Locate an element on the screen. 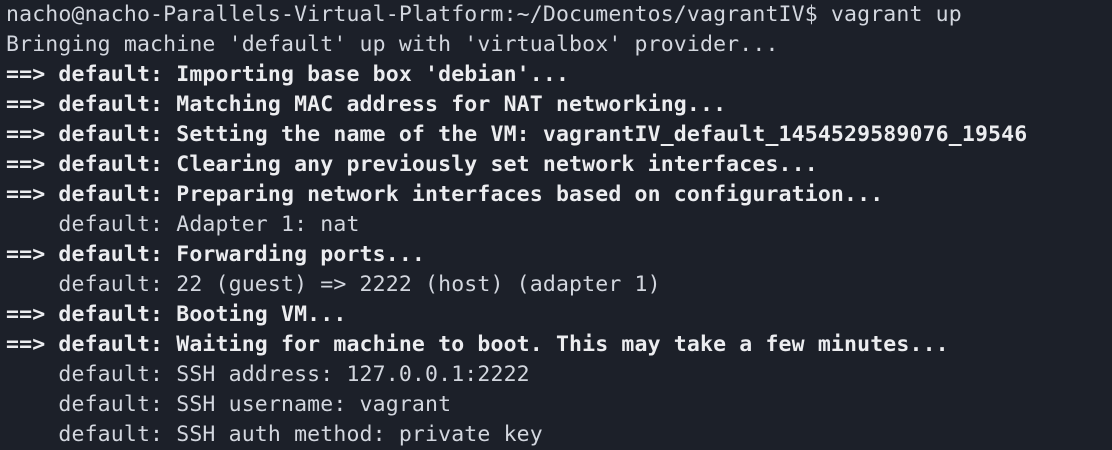  terminal-output-line: default: SSH address: 127.0.0.1:2222 is located at coordinates (268, 374).